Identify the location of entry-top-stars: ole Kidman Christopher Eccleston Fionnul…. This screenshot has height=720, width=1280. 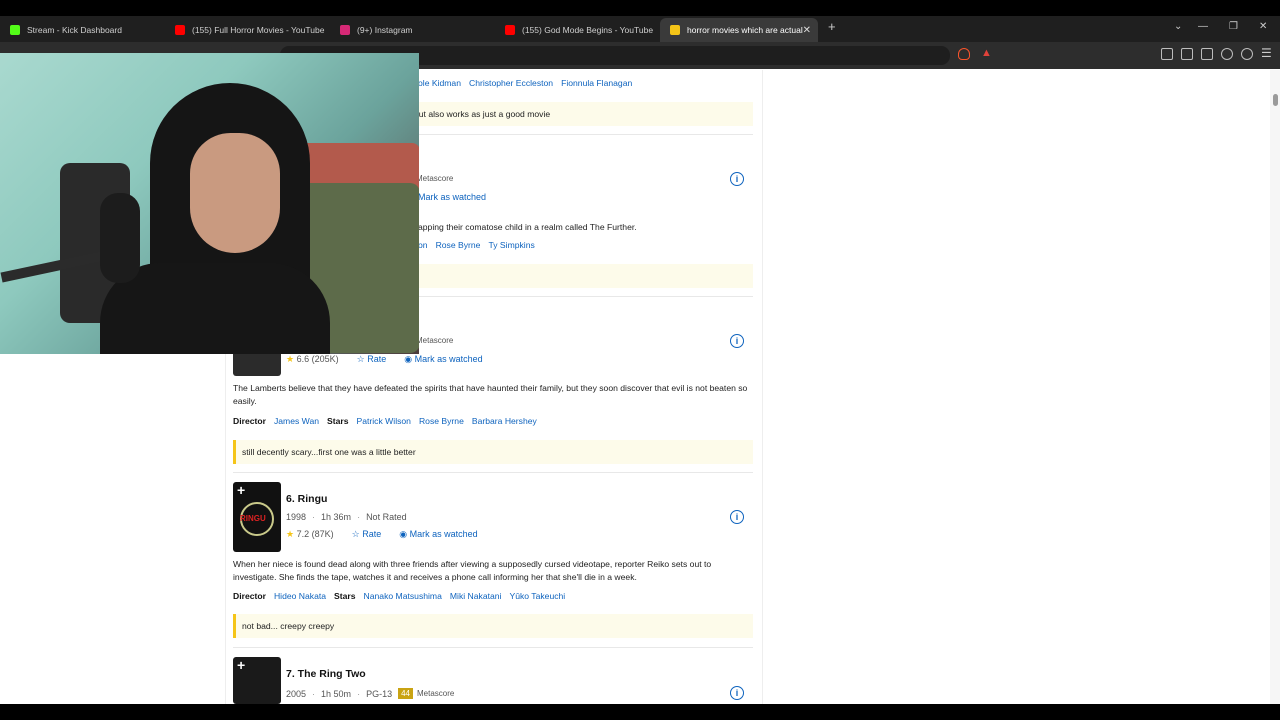
(525, 83).